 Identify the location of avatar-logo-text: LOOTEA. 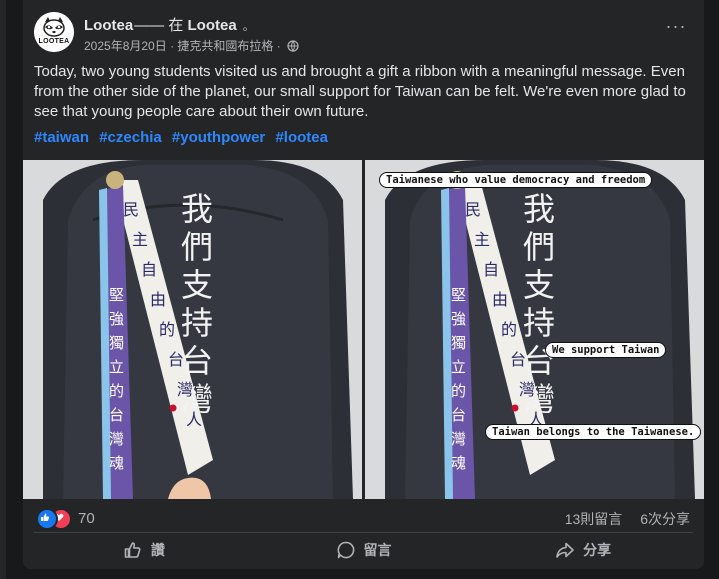
(54, 41).